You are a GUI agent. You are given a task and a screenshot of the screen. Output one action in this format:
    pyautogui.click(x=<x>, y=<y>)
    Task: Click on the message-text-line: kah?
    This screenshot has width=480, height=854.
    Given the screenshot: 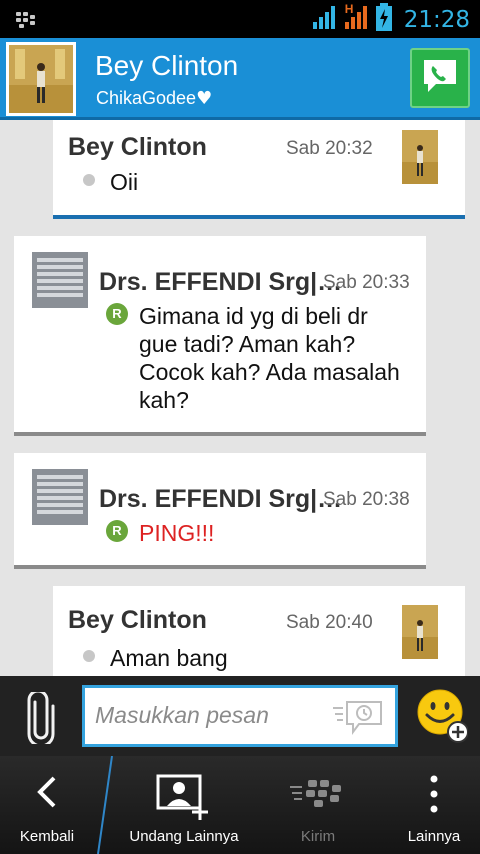 What is the action you would take?
    pyautogui.click(x=164, y=400)
    